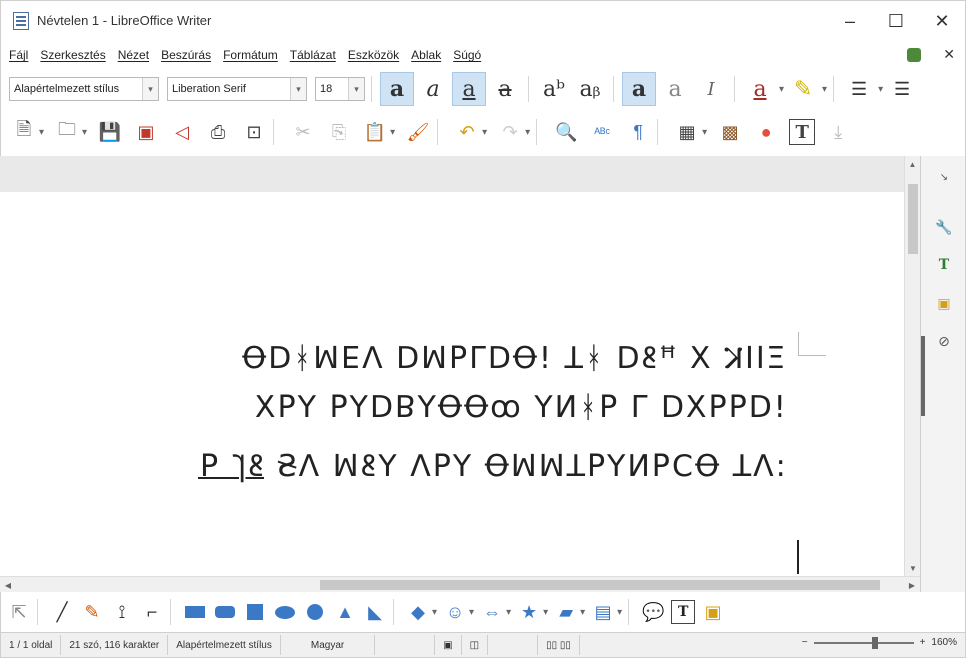 The image size is (966, 658). Describe the element at coordinates (469, 89) in the screenshot. I see `underline-button: a` at that location.